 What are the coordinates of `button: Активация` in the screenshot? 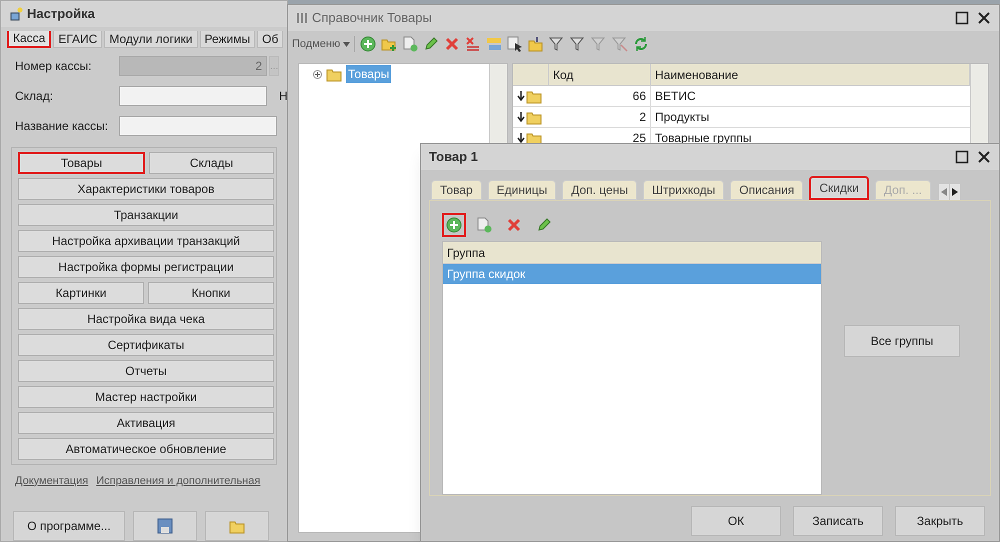 It's located at (146, 423).